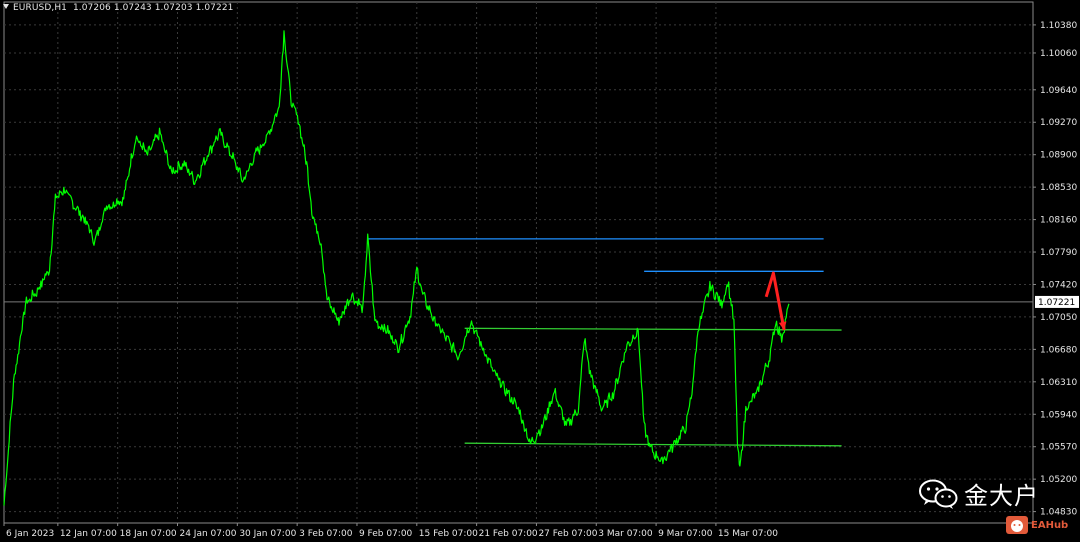 This screenshot has height=542, width=1080. Describe the element at coordinates (1058, 285) in the screenshot. I see `y-tick-label: 1.07420` at that location.